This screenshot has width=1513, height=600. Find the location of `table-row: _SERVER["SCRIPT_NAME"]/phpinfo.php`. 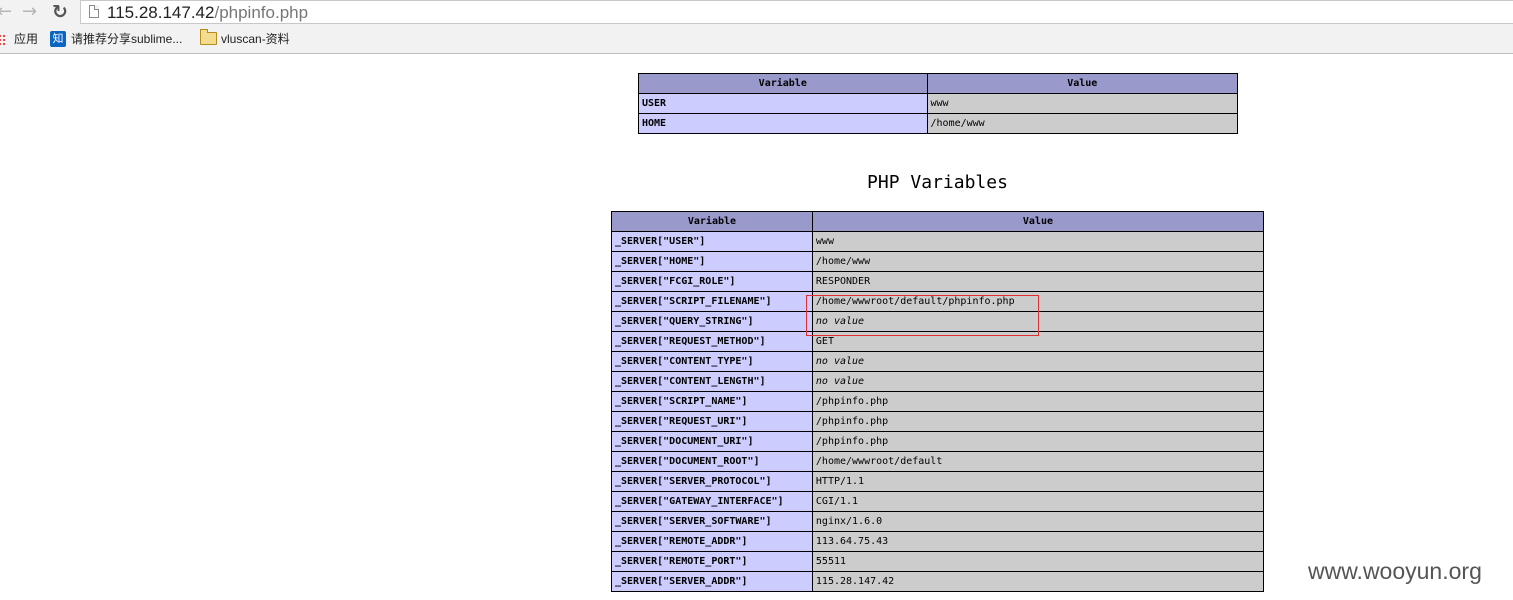

table-row: _SERVER["SCRIPT_NAME"]/phpinfo.php is located at coordinates (938, 401).